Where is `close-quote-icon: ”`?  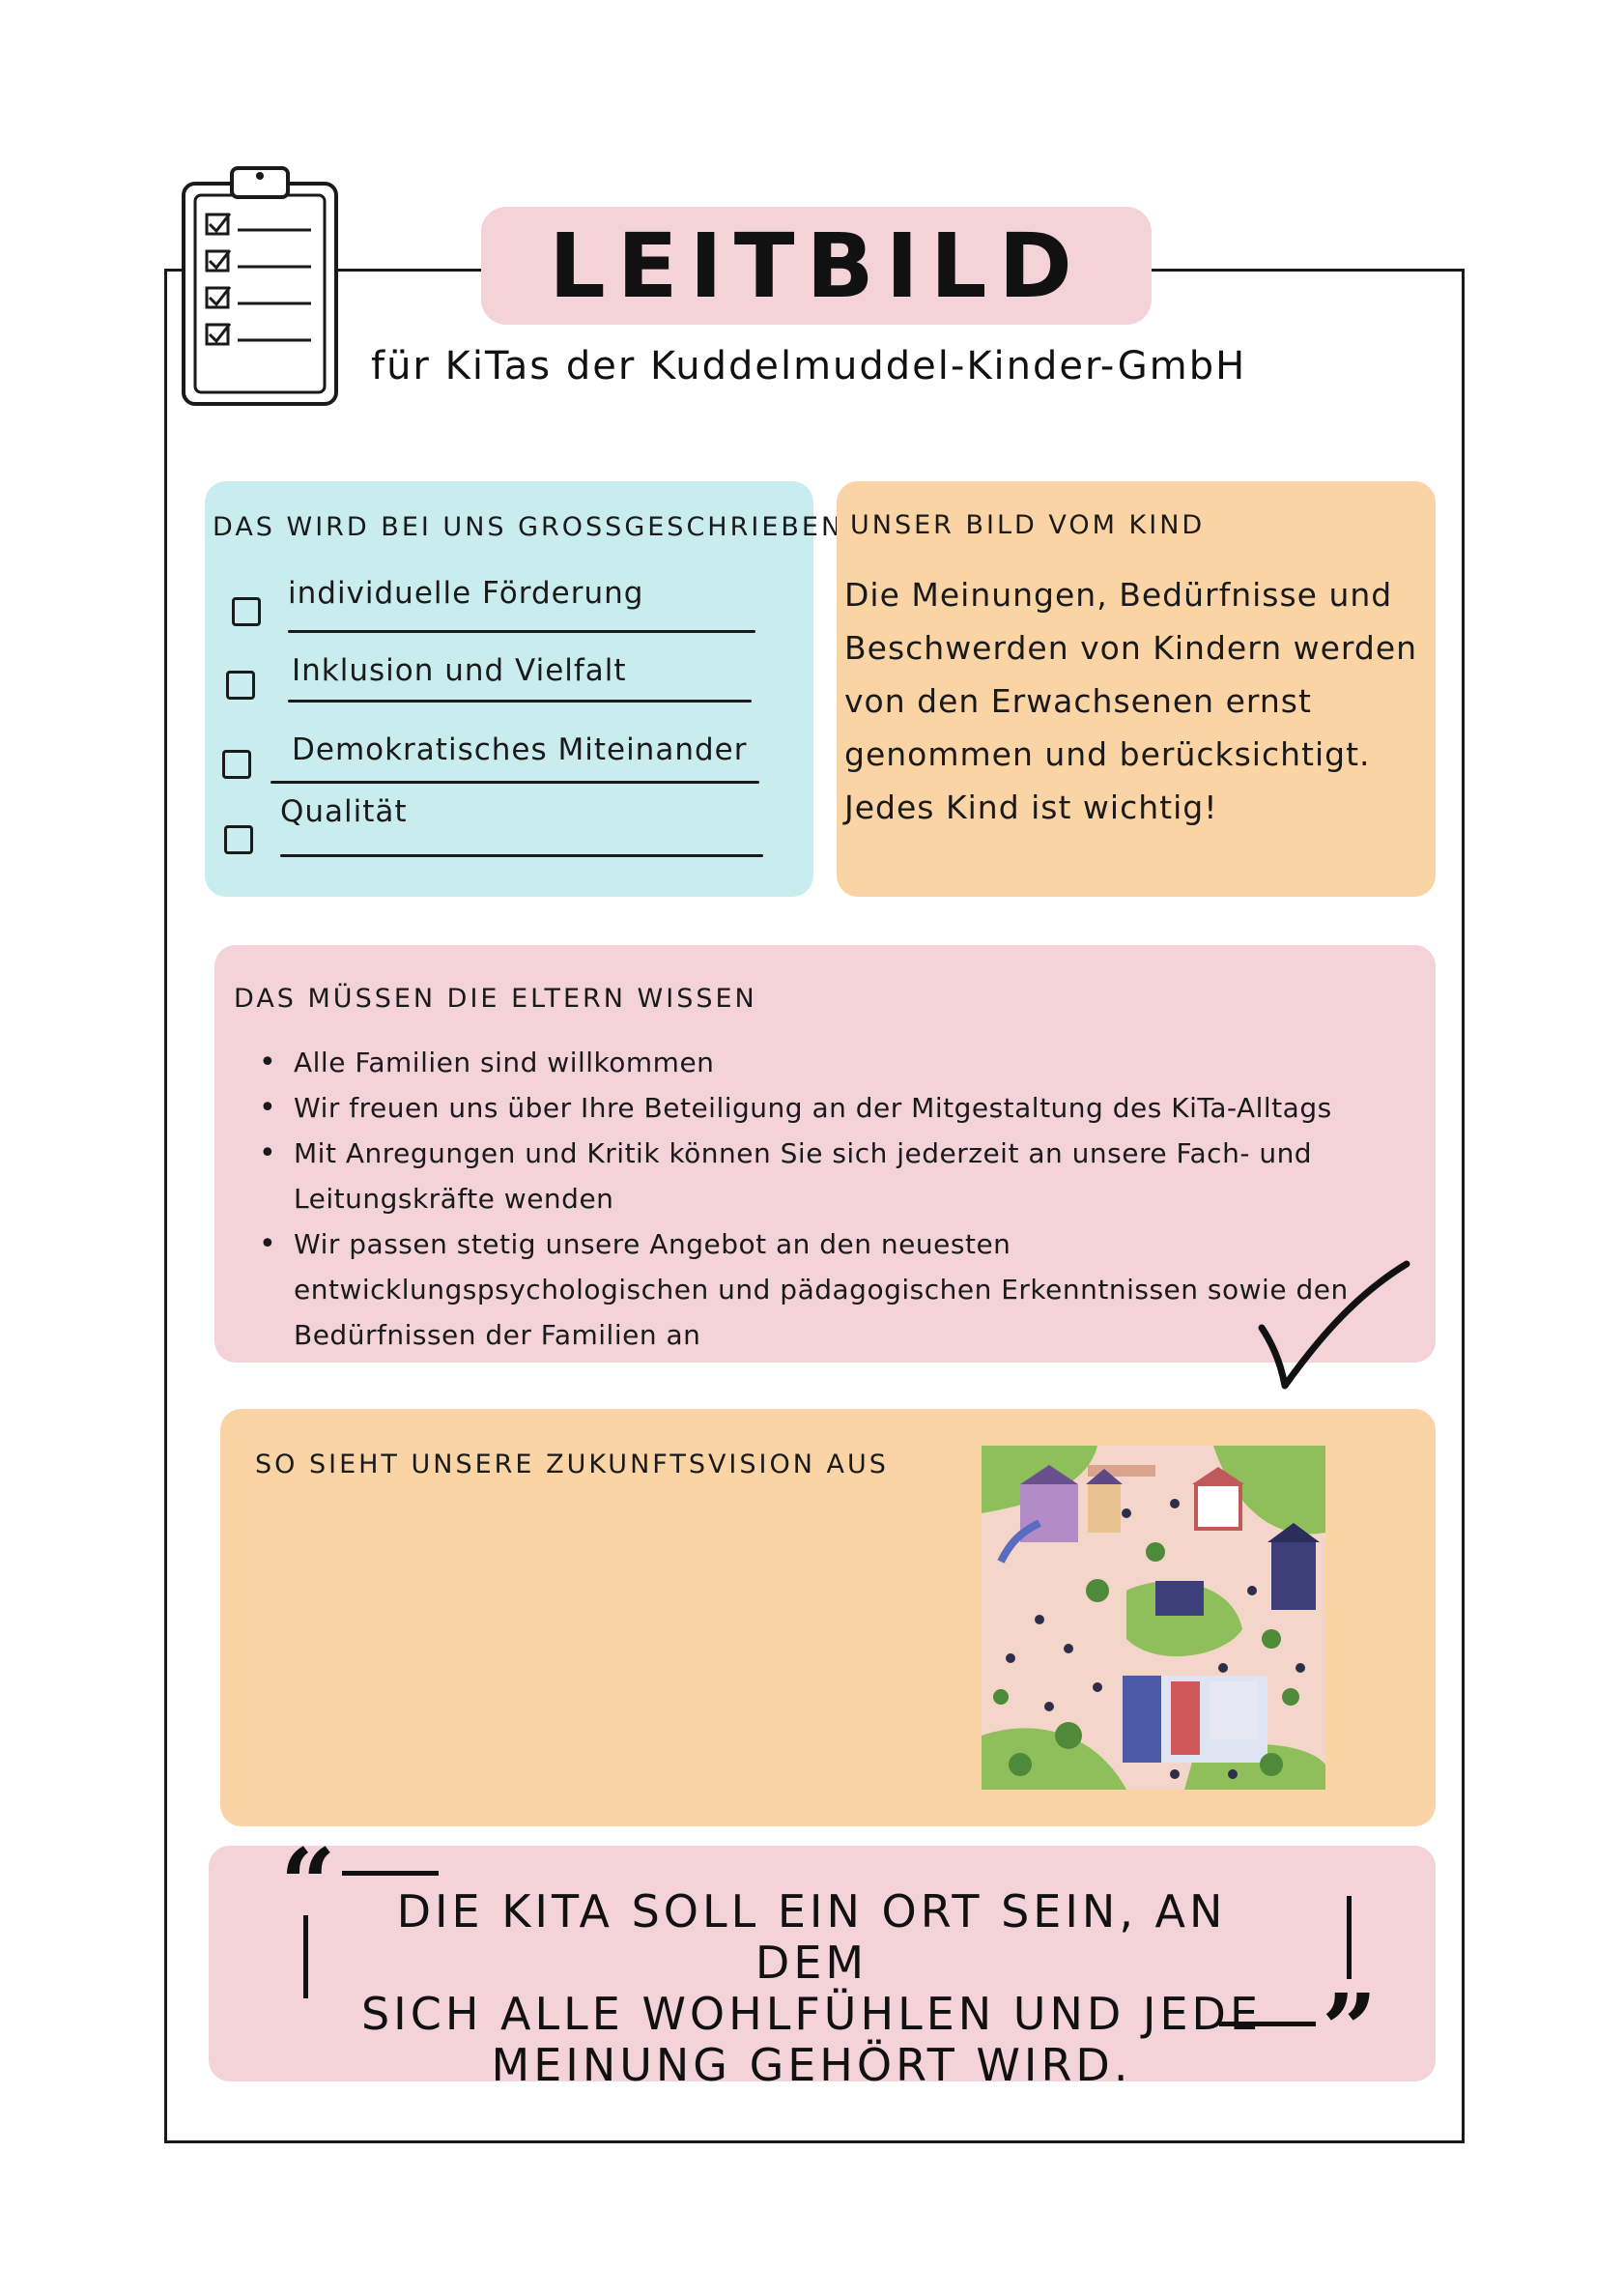
close-quote-icon: ” is located at coordinates (1350, 2029).